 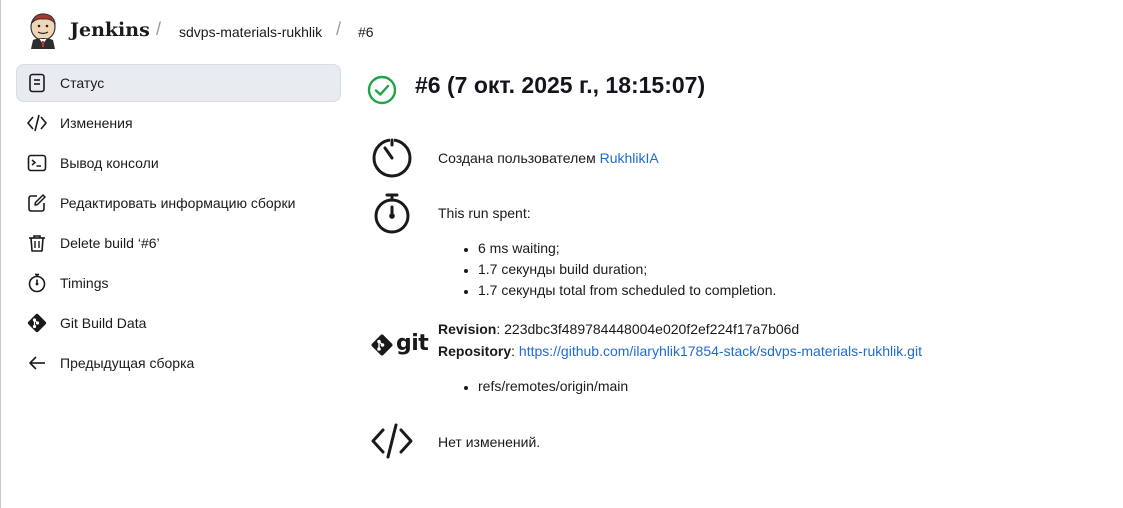 I want to click on sidebar-item-label: Изменения, so click(x=96, y=123).